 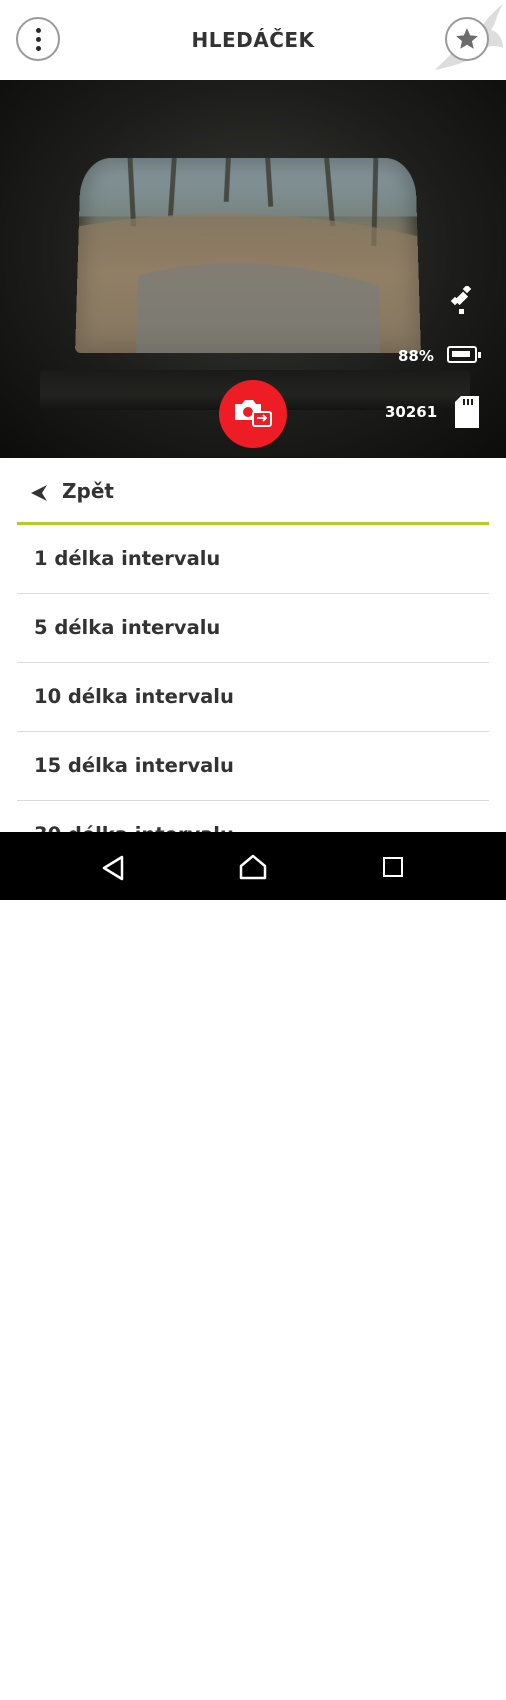 I want to click on list-item-label: 5 délka intervalu, so click(x=127, y=627).